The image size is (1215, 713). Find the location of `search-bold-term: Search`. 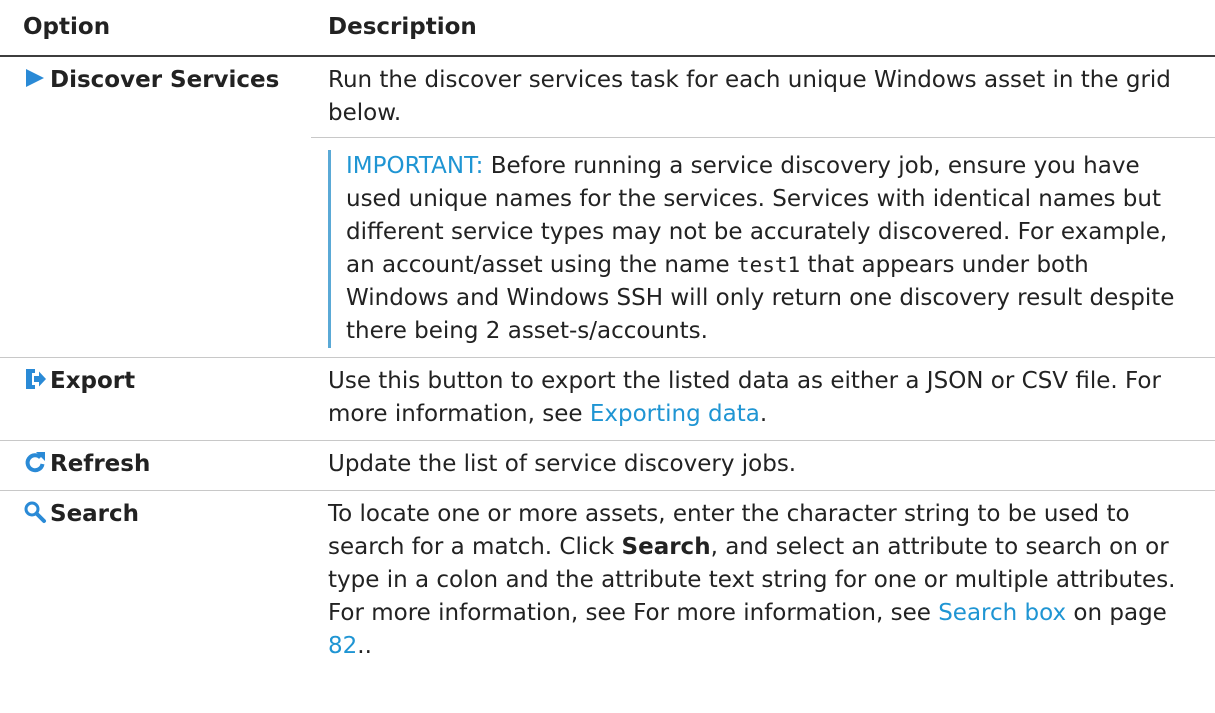

search-bold-term: Search is located at coordinates (666, 547).